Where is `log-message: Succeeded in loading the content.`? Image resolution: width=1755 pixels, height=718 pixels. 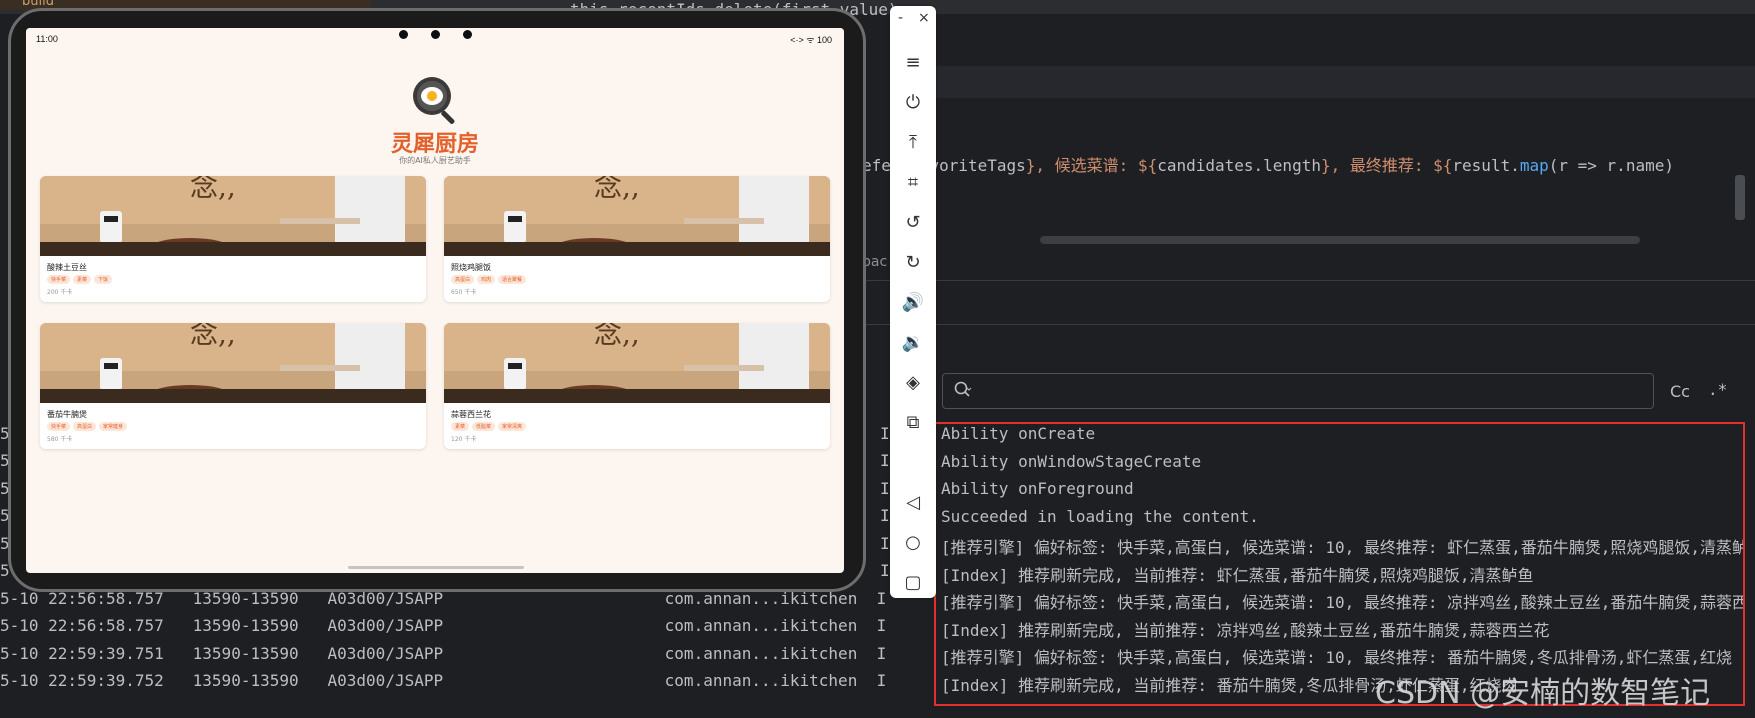
log-message: Succeeded in loading the content. is located at coordinates (1100, 516).